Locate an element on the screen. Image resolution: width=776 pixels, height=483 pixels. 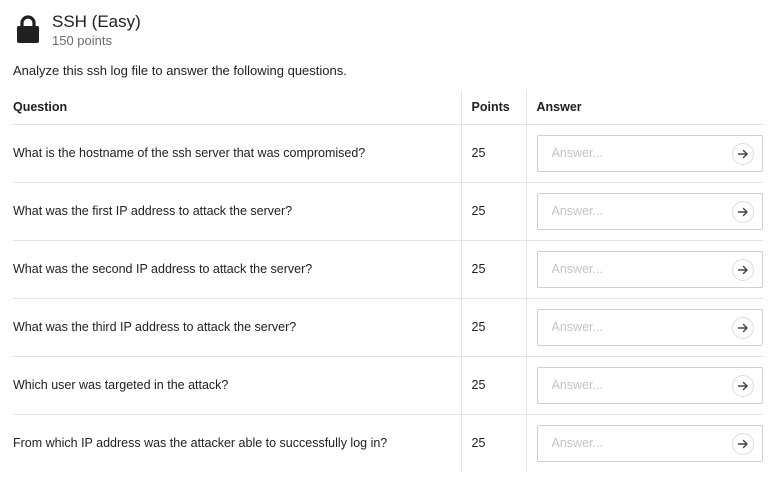
challenge-points: 150 points is located at coordinates (82, 40).